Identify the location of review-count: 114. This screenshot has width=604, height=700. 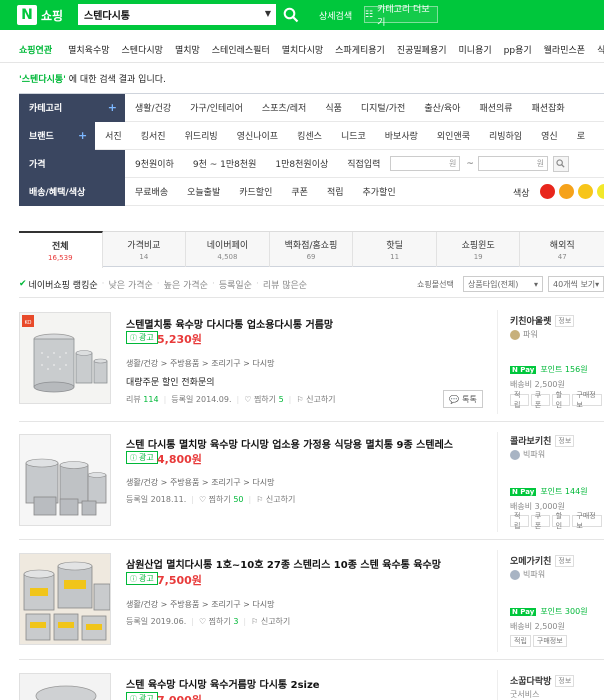
(150, 399).